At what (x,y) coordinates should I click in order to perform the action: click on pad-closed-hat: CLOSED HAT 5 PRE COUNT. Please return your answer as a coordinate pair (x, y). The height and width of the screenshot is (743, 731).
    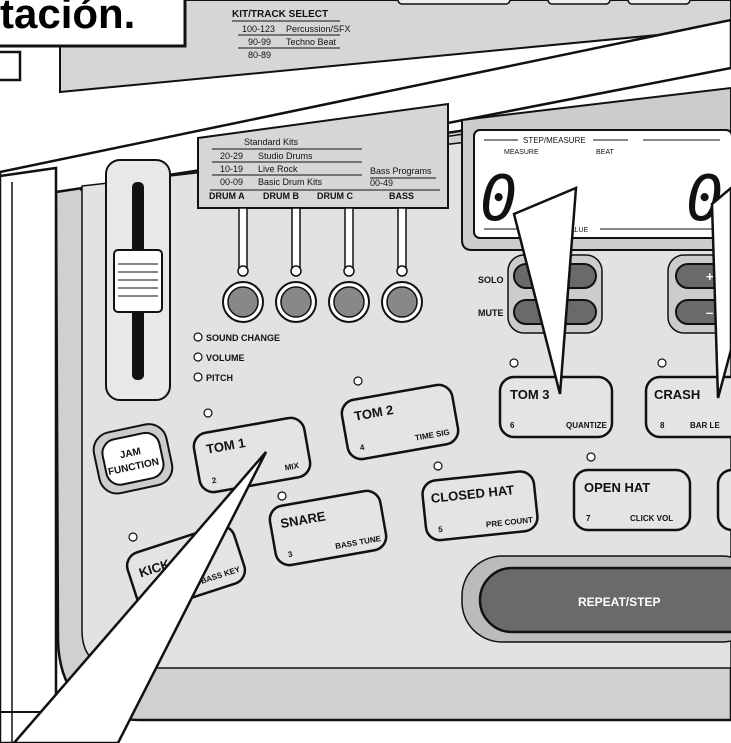
    Looking at the image, I should click on (480, 506).